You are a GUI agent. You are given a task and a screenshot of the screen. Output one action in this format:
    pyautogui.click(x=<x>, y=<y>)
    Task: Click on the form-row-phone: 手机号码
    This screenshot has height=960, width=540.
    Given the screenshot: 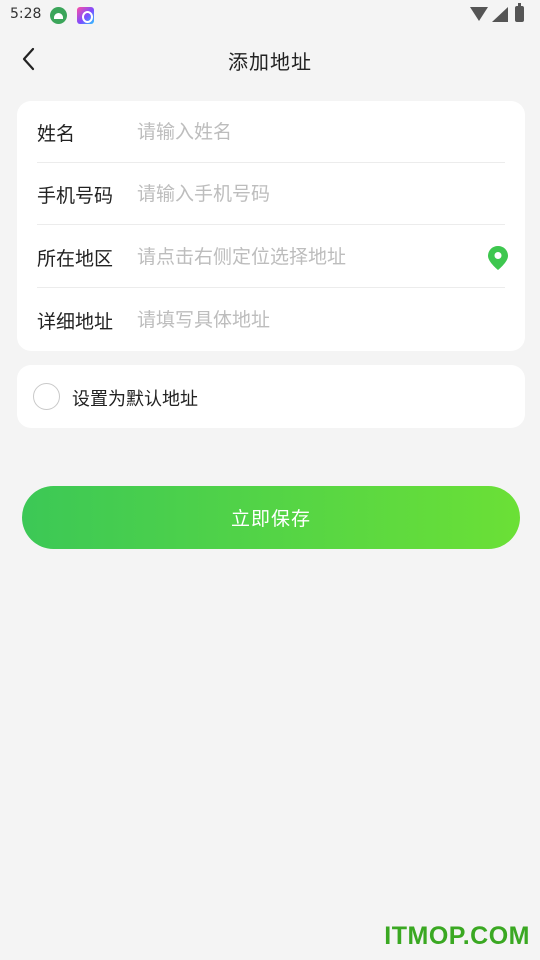 What is the action you would take?
    pyautogui.click(x=271, y=194)
    